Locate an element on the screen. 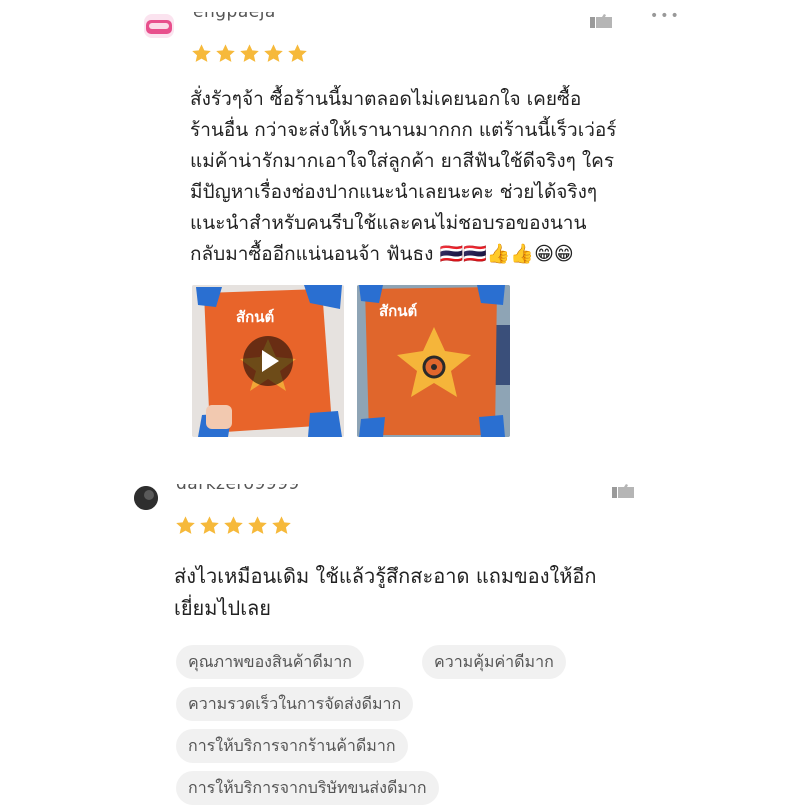 The height and width of the screenshot is (805, 800). reviewer-username: darkzero9999 is located at coordinates (238, 489).